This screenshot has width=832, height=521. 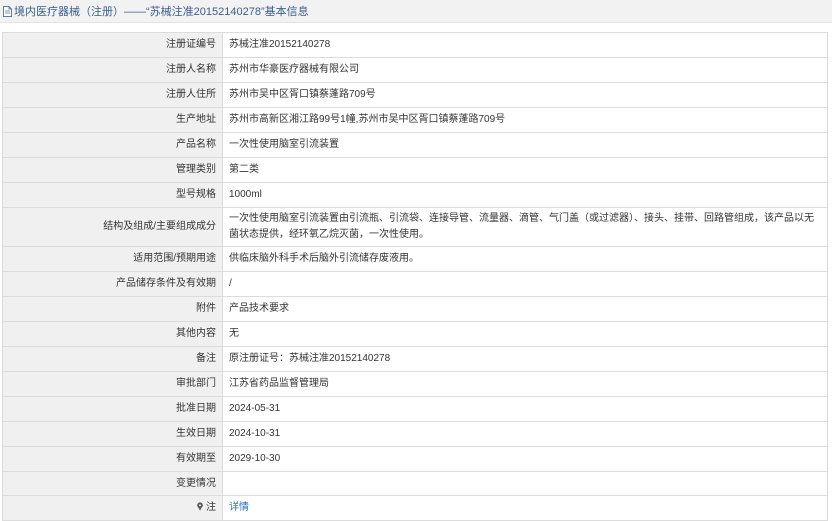 I want to click on row-value: 苏州市华豪医疗器械有限公司, so click(x=525, y=70).